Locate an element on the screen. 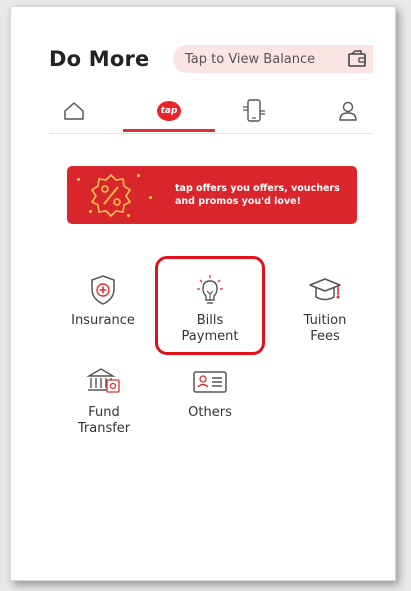 Image resolution: width=411 pixels, height=591 pixels. shield-plus-icon is located at coordinates (103, 290).